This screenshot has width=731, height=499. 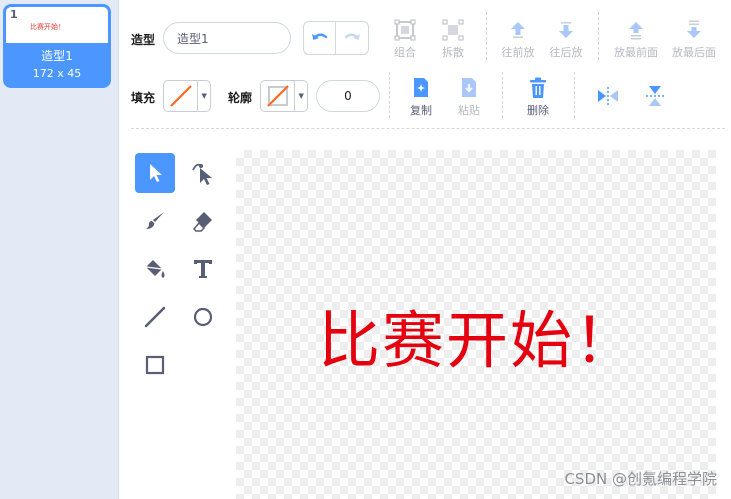 I want to click on costume-tile: 1 比赛开始！ 造型1 172 x 45, so click(x=57, y=46).